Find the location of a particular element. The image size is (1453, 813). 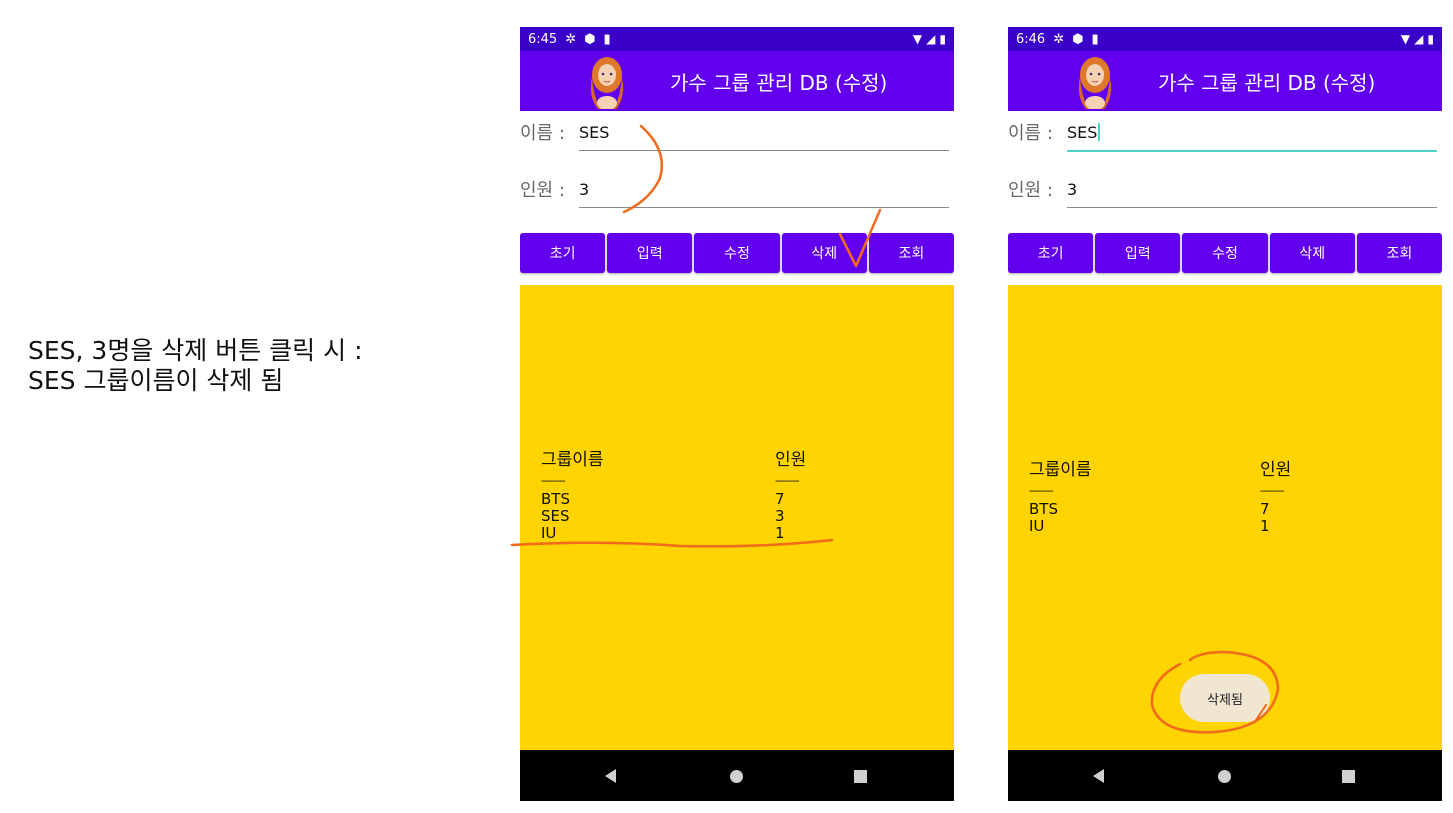

name-input-text: SES is located at coordinates (1082, 132).